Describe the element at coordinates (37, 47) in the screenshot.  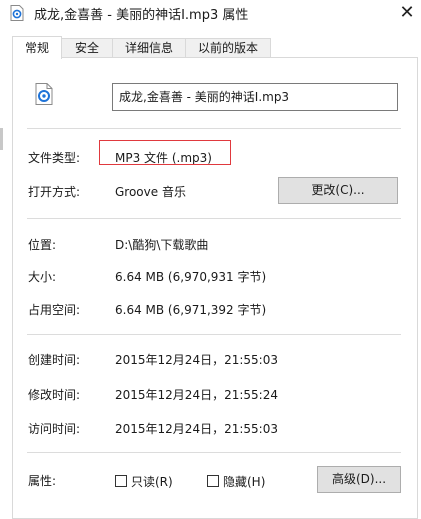
I see `tab-general: 常规` at that location.